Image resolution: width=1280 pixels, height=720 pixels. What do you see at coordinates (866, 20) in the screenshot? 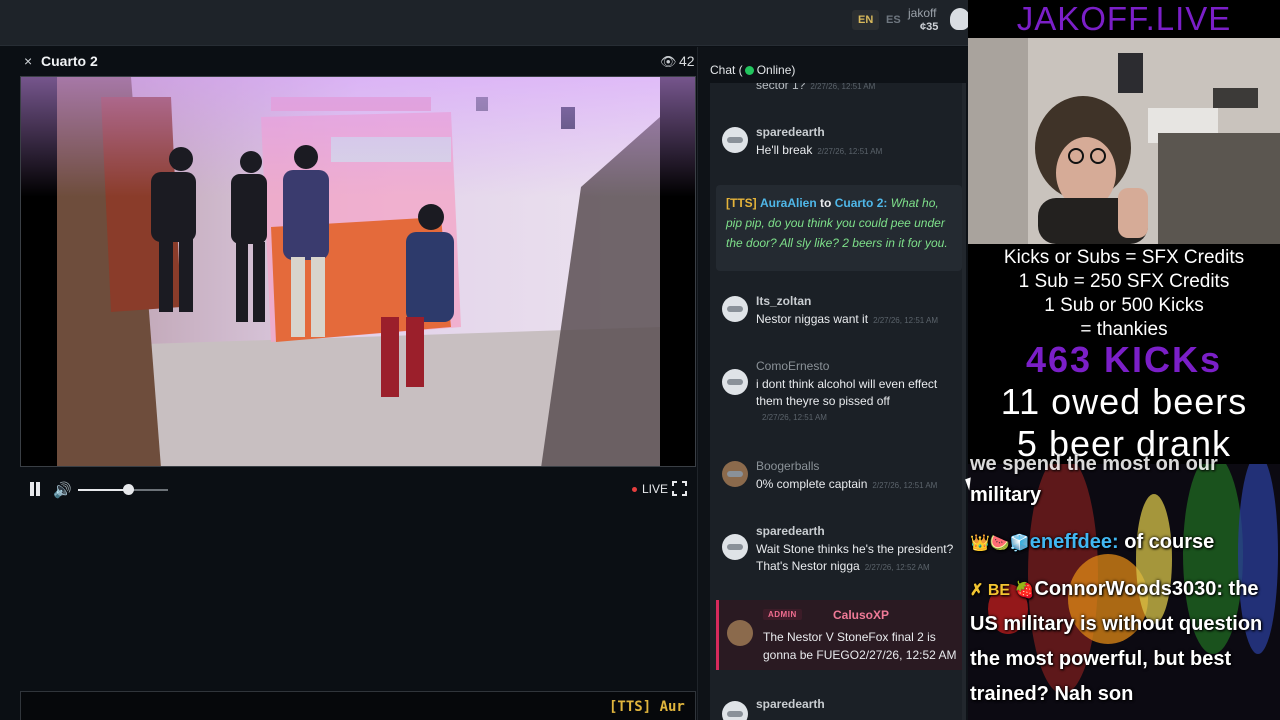
I see `language-en-button: EN` at bounding box center [866, 20].